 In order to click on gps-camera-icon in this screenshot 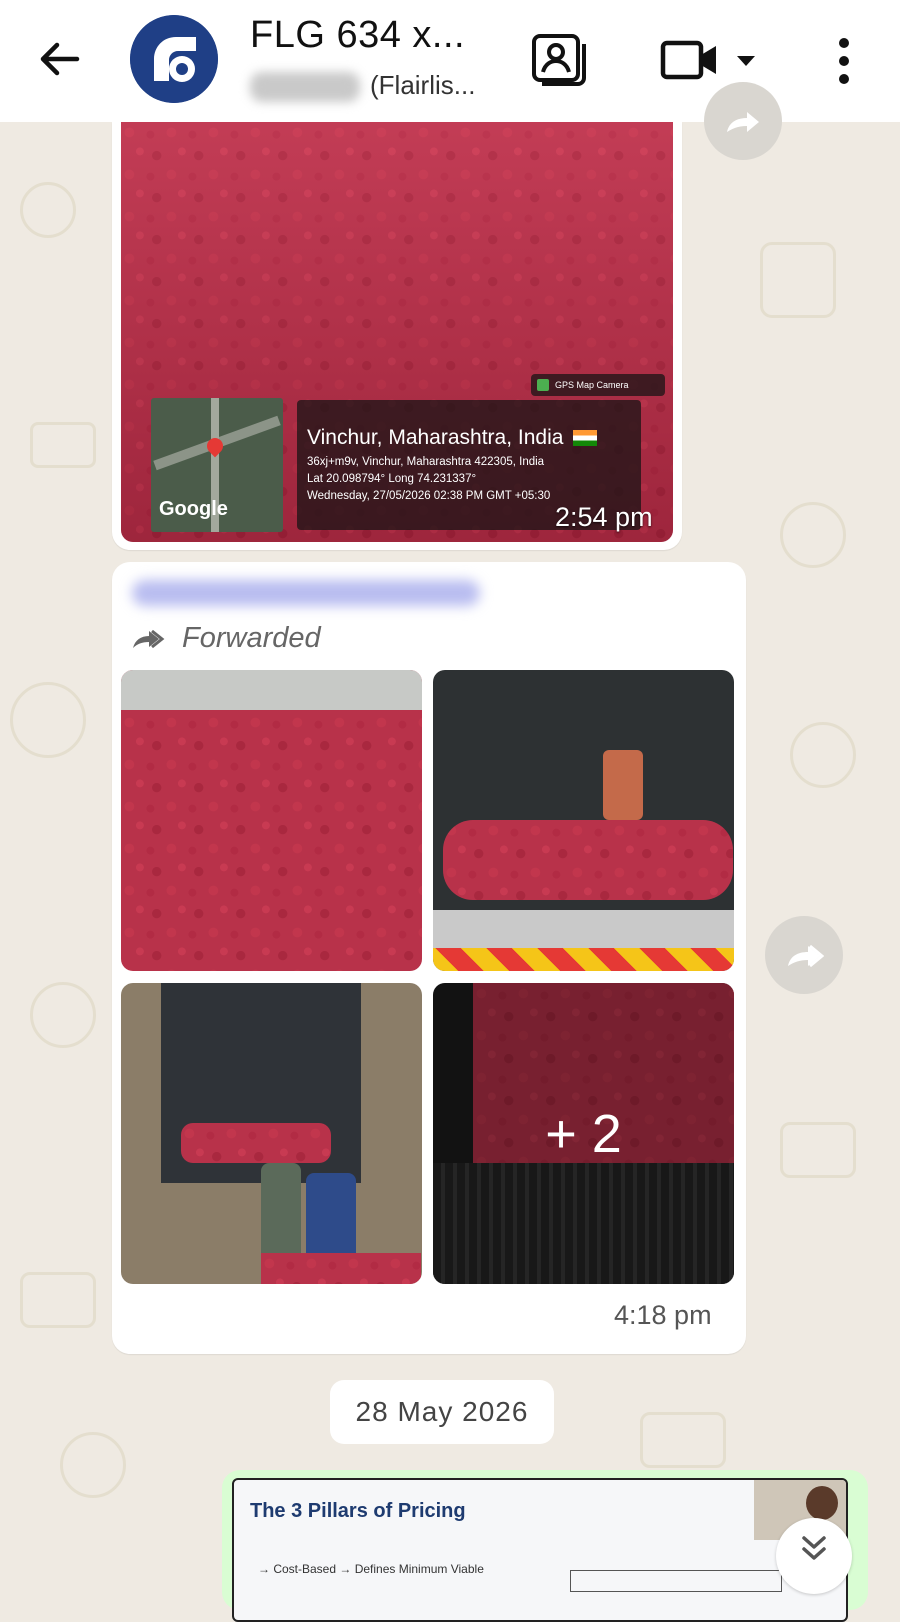, I will do `click(543, 385)`.